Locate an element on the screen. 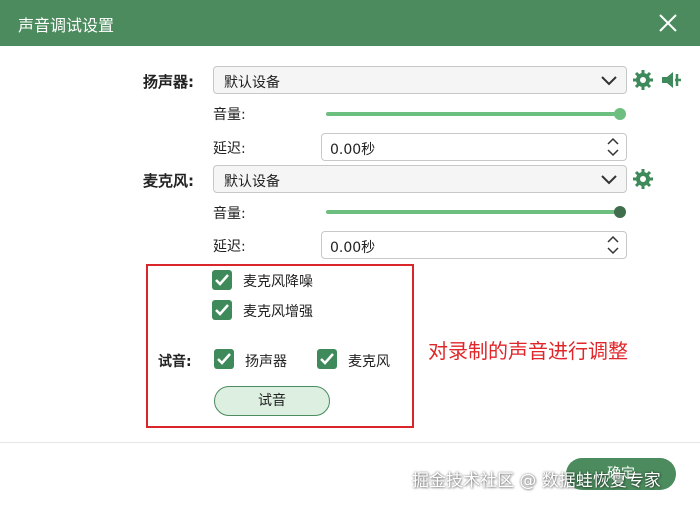 The height and width of the screenshot is (505, 700). close-icon is located at coordinates (668, 23).